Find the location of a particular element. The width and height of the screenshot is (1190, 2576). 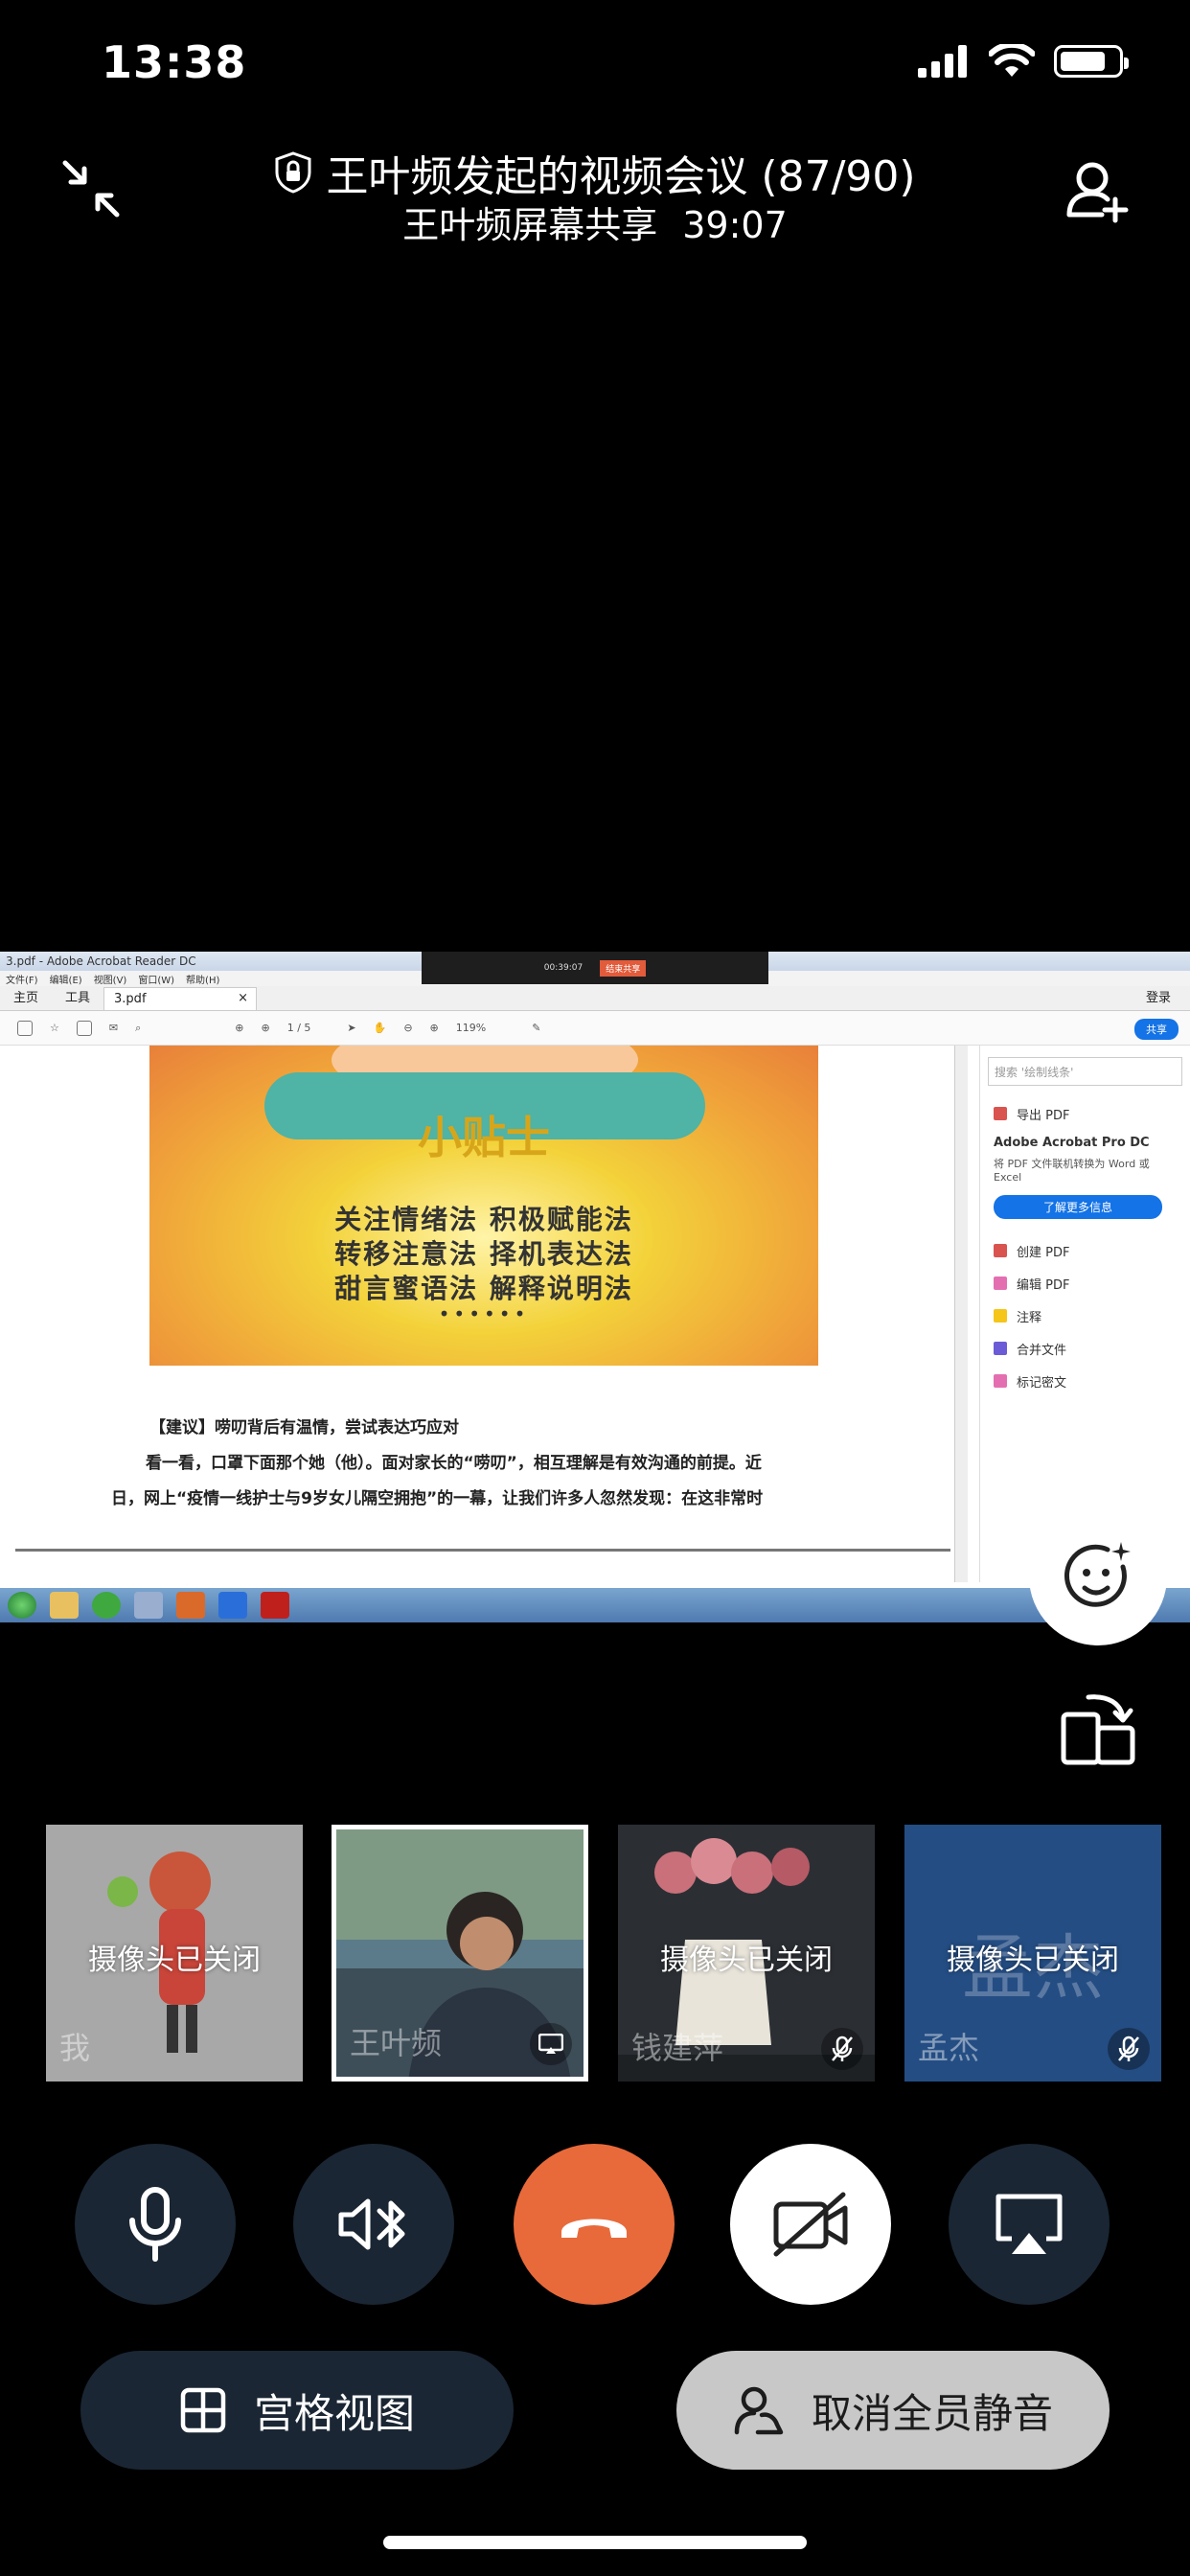

participant-tile-wang: 王叶频 is located at coordinates (460, 1953).